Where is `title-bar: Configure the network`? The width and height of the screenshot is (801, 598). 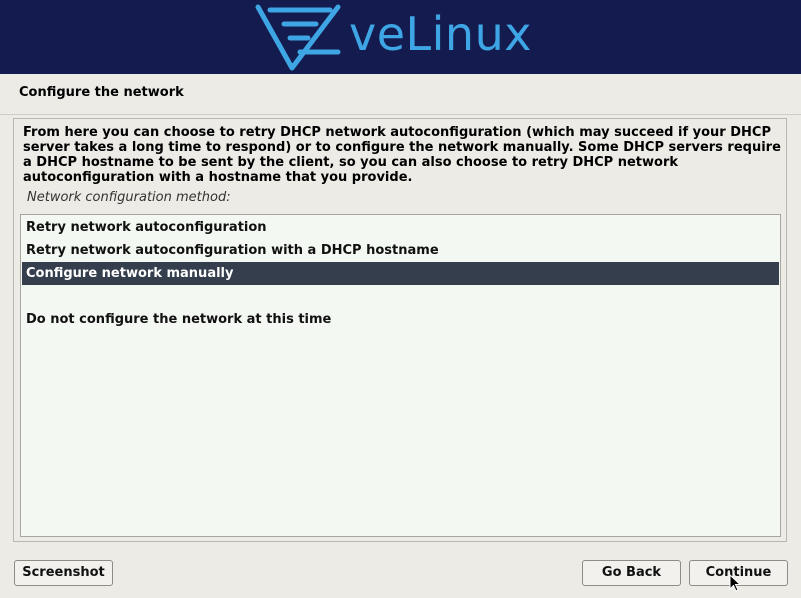 title-bar: Configure the network is located at coordinates (400, 94).